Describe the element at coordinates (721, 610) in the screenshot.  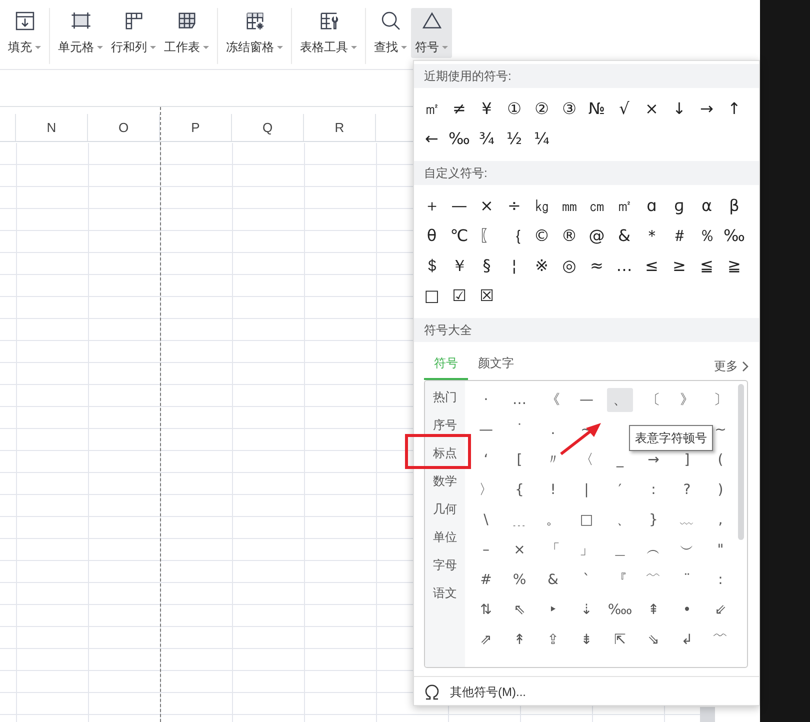
I see `symbol-button: ⇙` at that location.